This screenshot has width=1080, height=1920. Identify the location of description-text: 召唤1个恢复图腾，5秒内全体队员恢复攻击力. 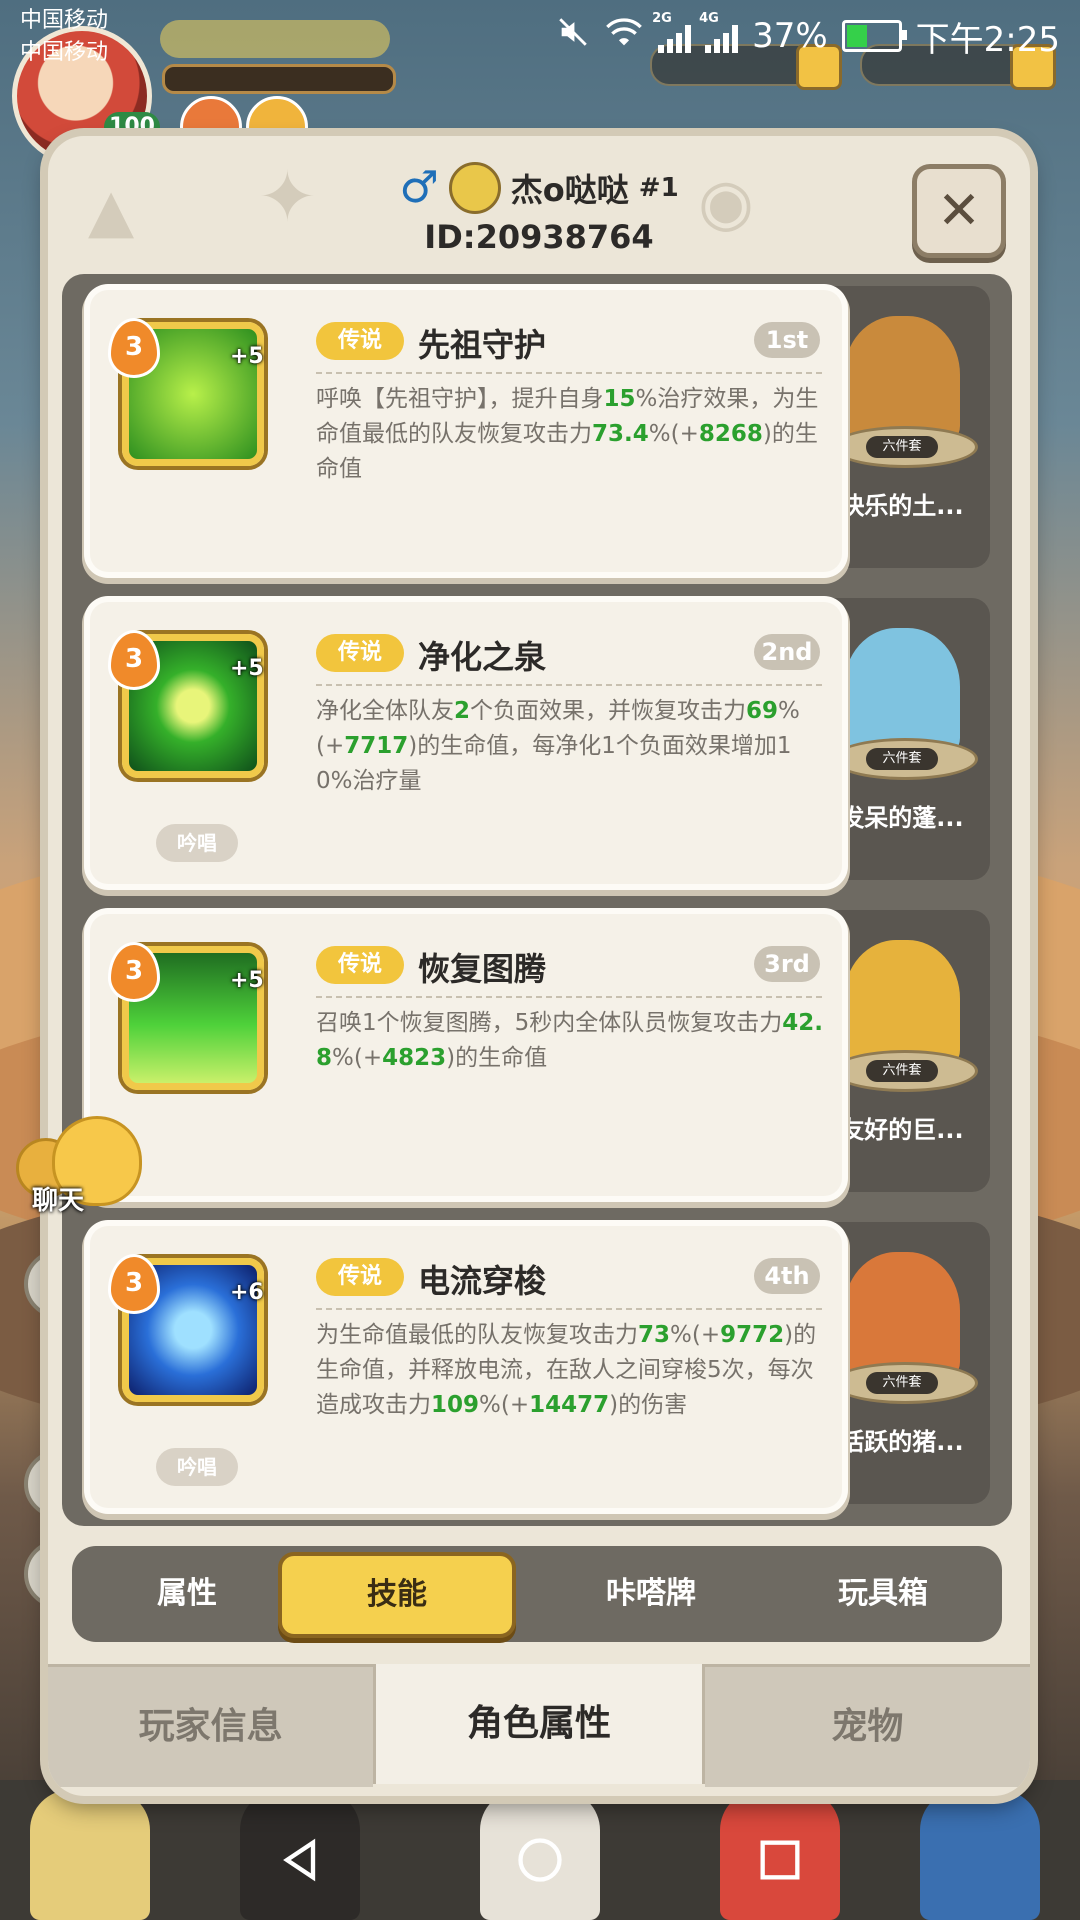
(549, 1023).